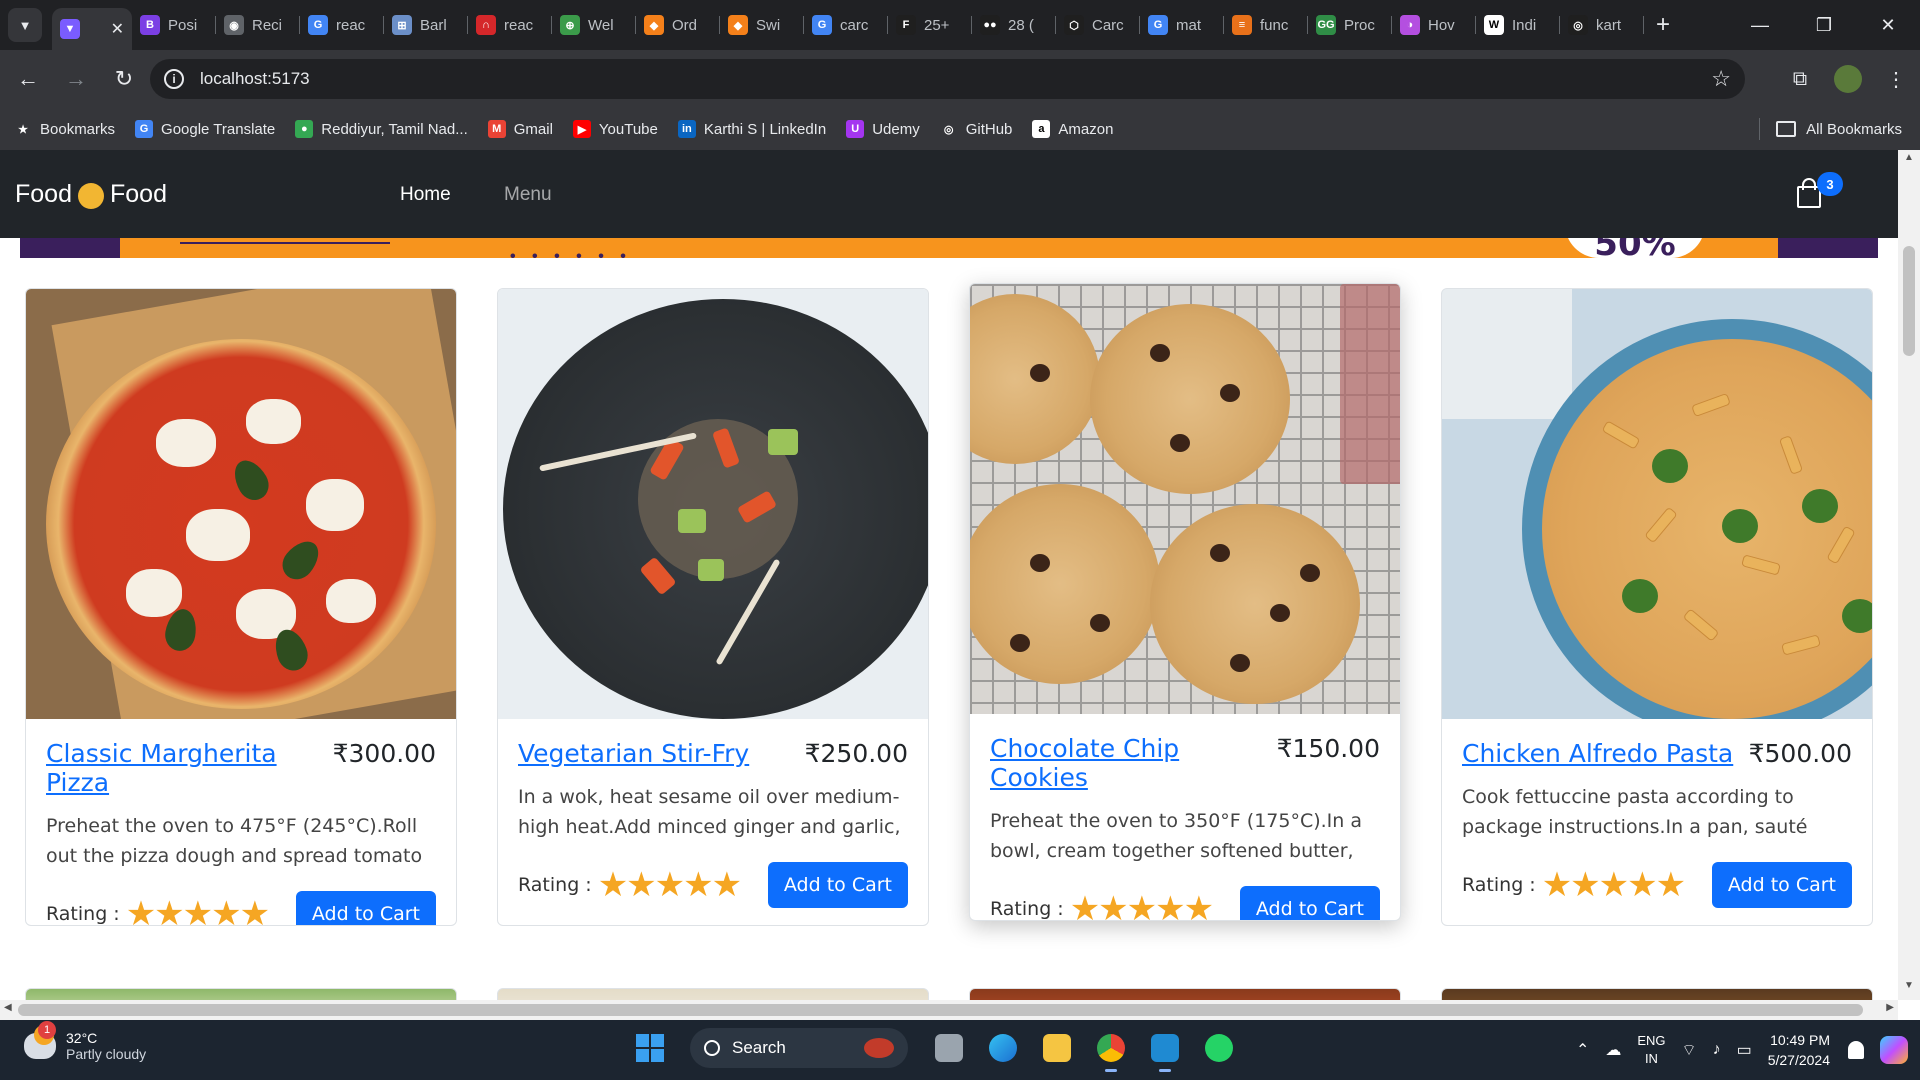 The height and width of the screenshot is (1080, 1920). Describe the element at coordinates (633, 753) in the screenshot. I see `product-title-link: Vegetarian Stir-Fry` at that location.